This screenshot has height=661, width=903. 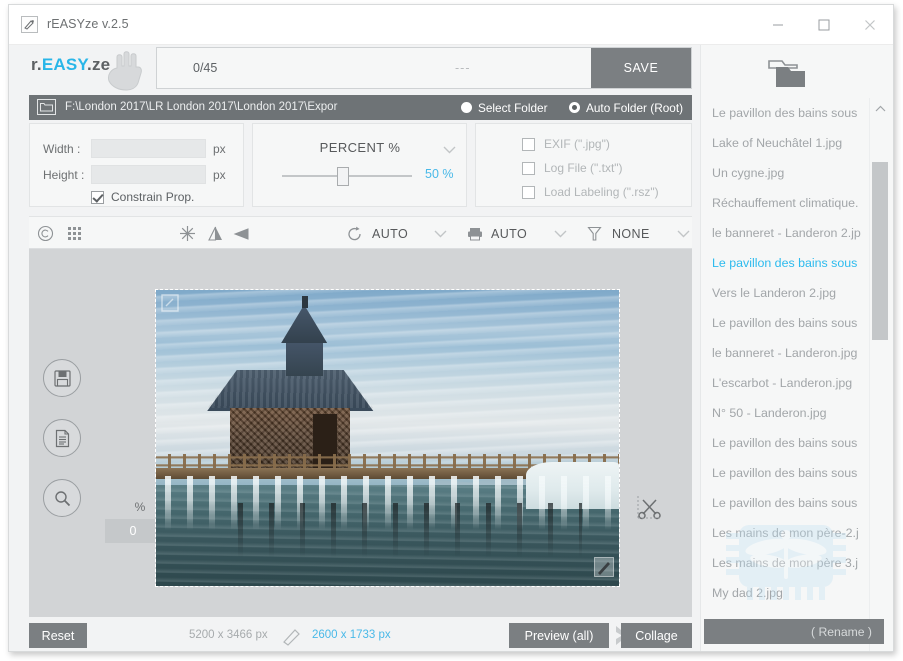 What do you see at coordinates (45, 233) in the screenshot?
I see `copyright-icon` at bounding box center [45, 233].